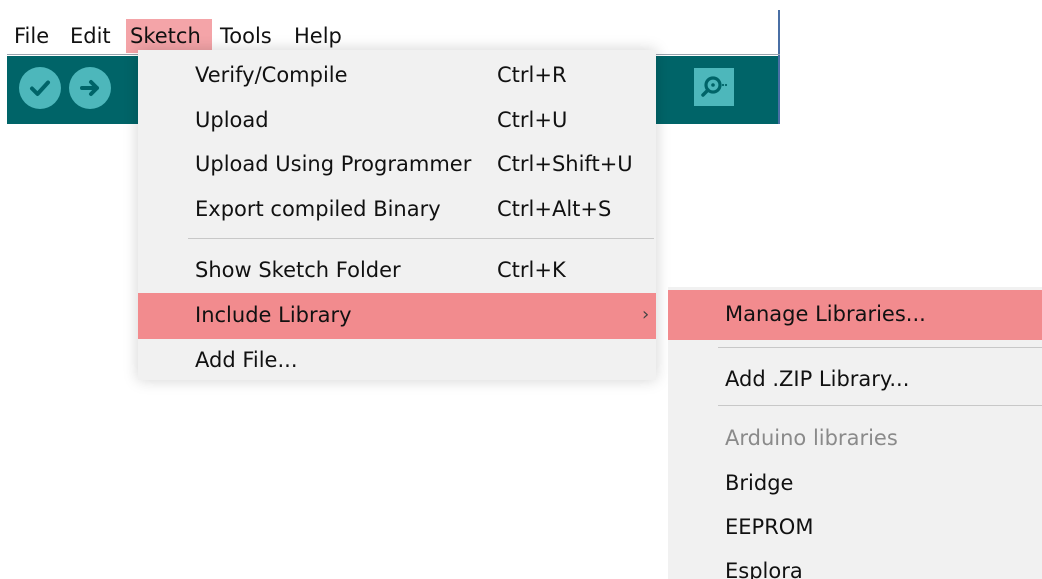  Describe the element at coordinates (646, 314) in the screenshot. I see `submenu-arrow-icon: ›` at that location.